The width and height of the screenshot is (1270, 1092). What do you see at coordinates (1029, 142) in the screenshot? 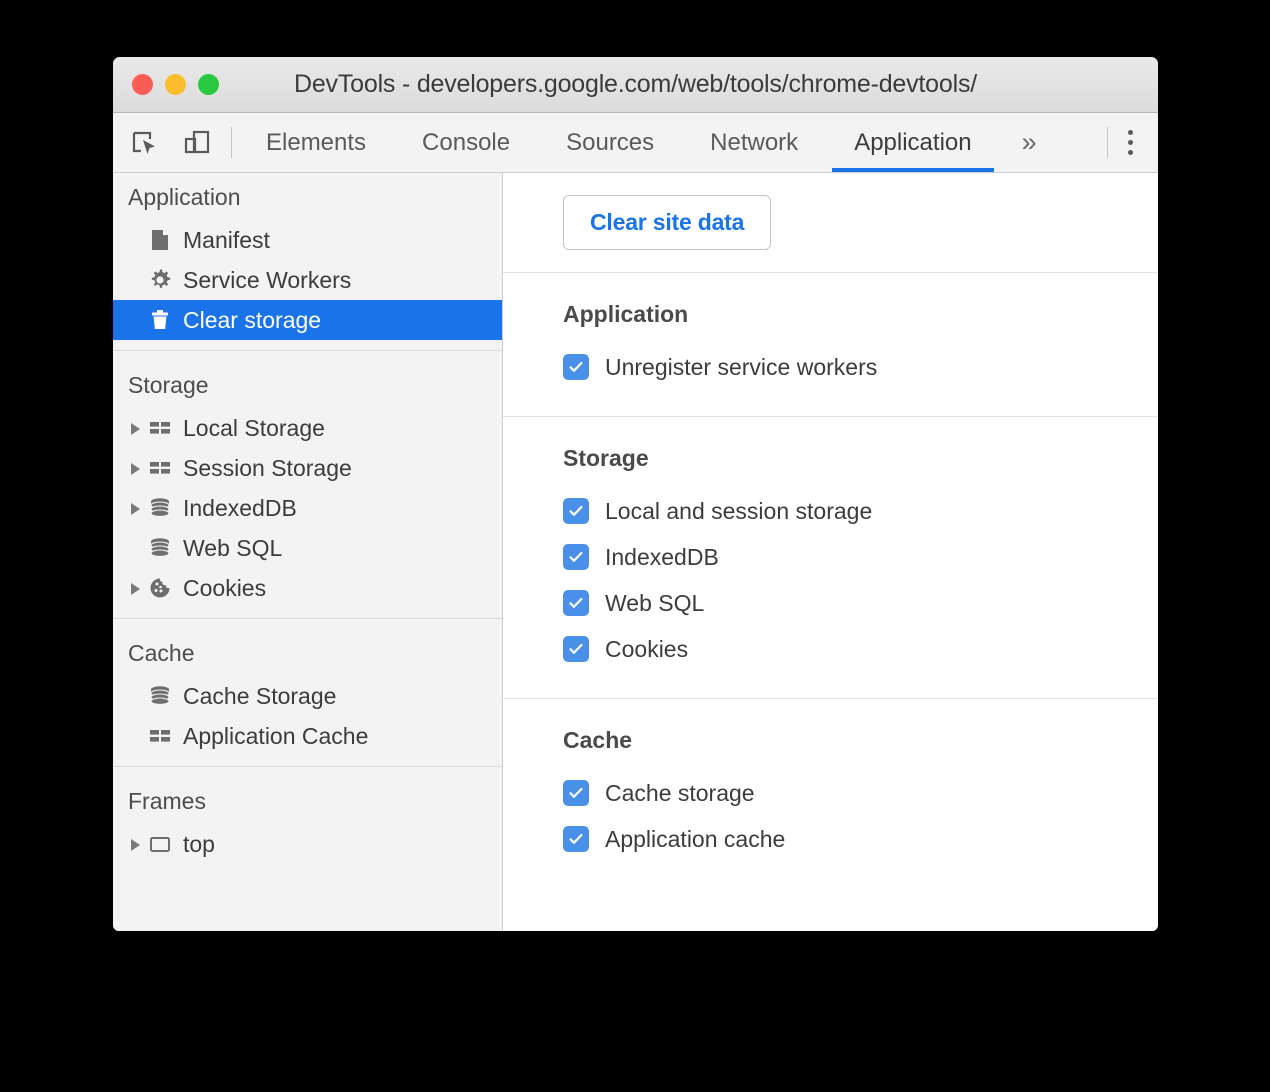
I see `more-tabs-button: »` at bounding box center [1029, 142].